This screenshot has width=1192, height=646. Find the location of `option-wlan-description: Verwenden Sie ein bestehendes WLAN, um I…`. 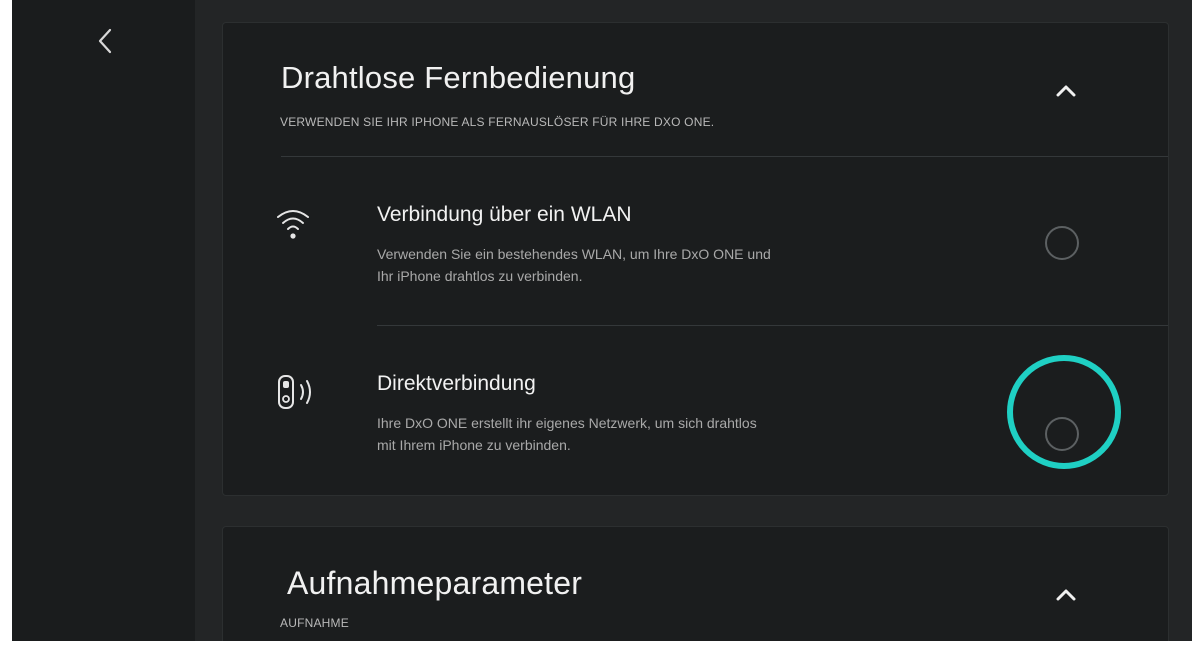

option-wlan-description: Verwenden Sie ein bestehendes WLAN, um I… is located at coordinates (657, 265).